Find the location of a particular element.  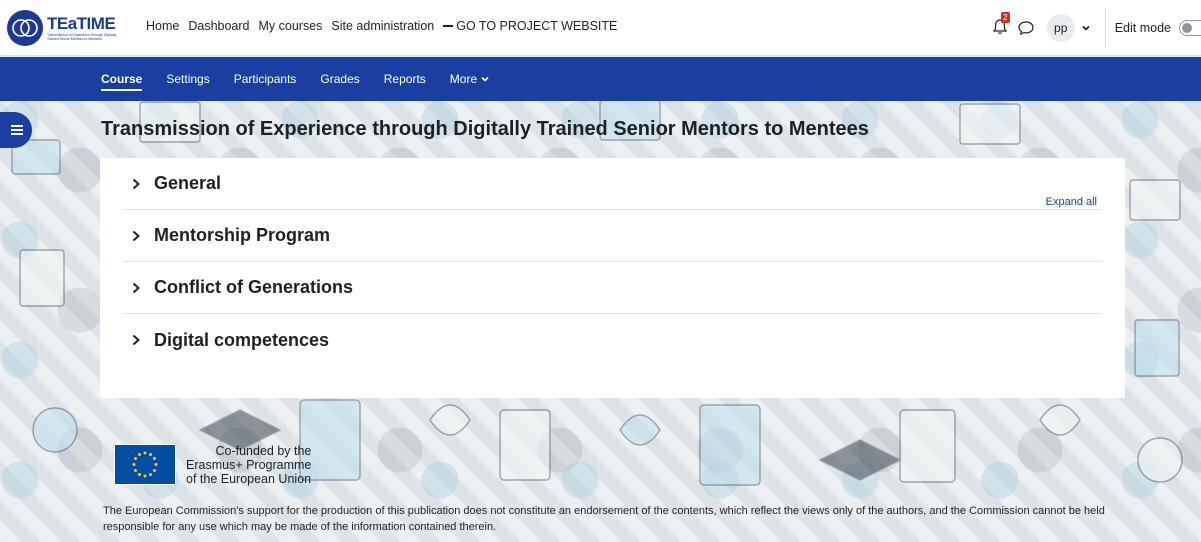

list-icon is located at coordinates (17, 130).